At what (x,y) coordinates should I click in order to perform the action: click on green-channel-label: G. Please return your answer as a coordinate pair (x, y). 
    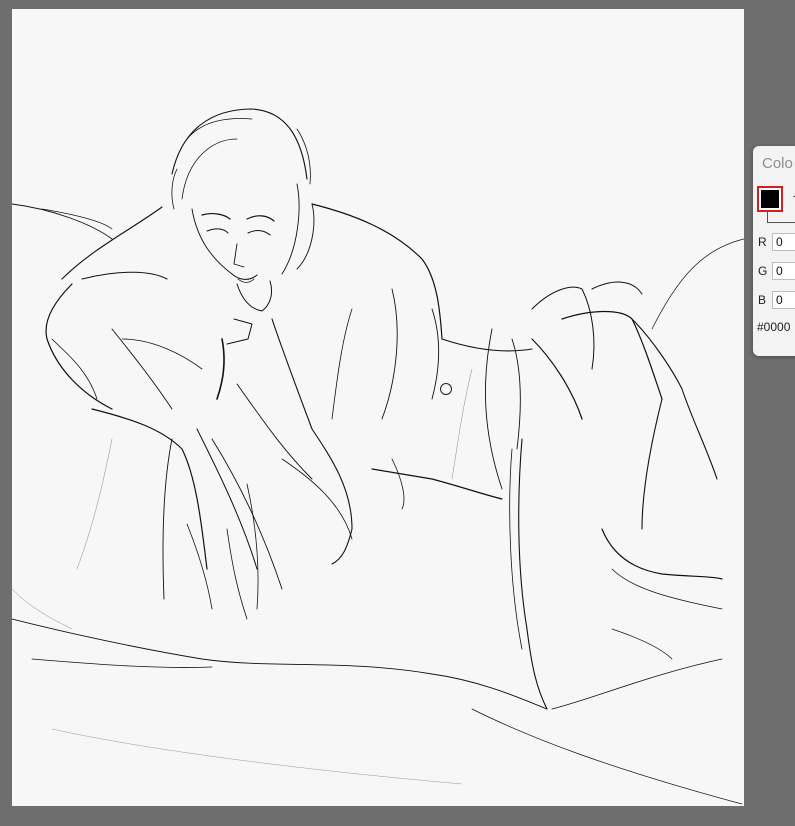
    Looking at the image, I should click on (763, 271).